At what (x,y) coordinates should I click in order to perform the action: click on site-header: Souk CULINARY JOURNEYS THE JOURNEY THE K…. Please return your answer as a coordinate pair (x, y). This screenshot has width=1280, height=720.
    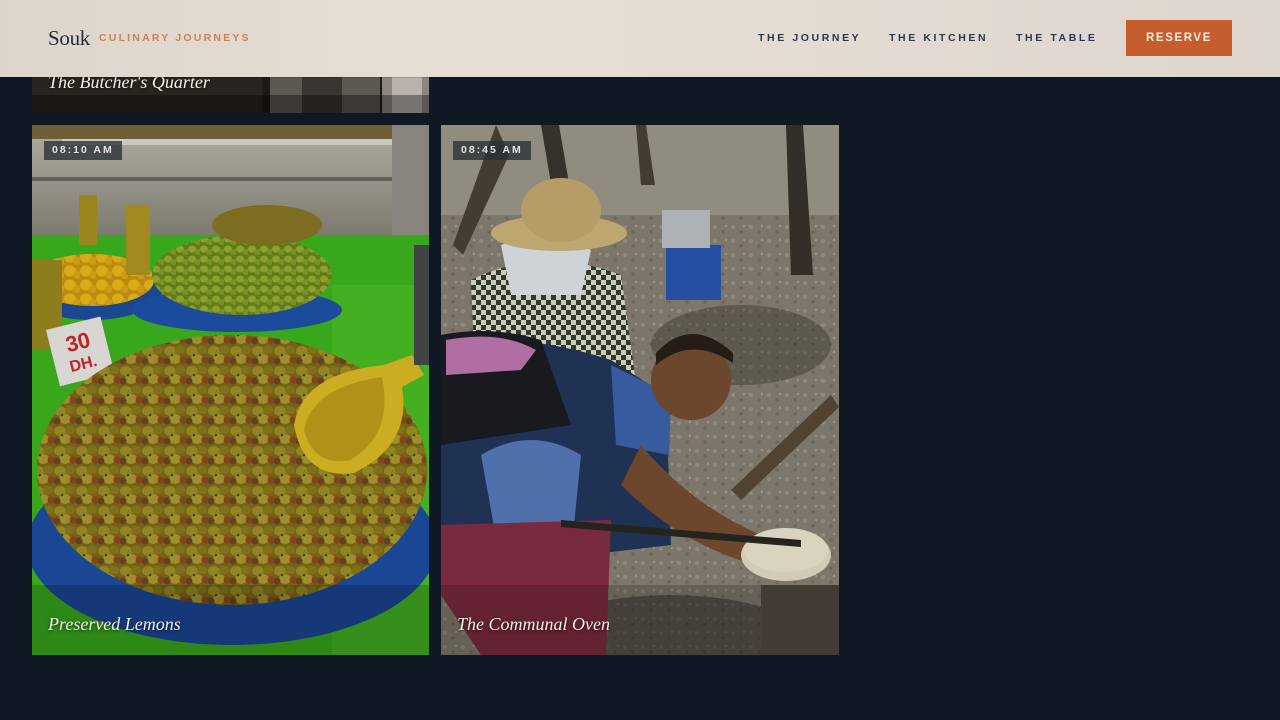
    Looking at the image, I should click on (640, 38).